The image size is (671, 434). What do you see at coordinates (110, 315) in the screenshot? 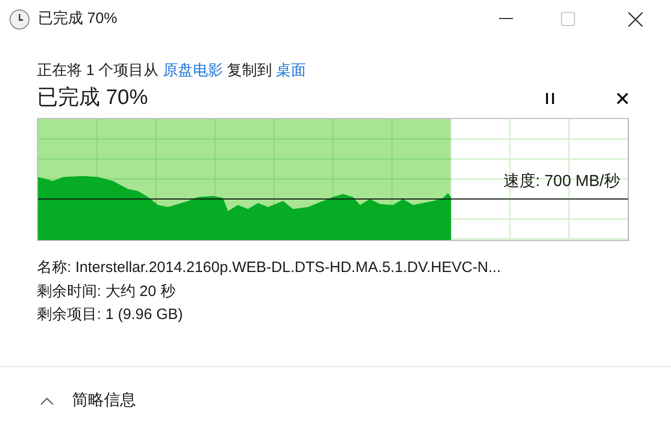
I see `detail-line: 剩余项目: 1 (9.96 GB)` at bounding box center [110, 315].